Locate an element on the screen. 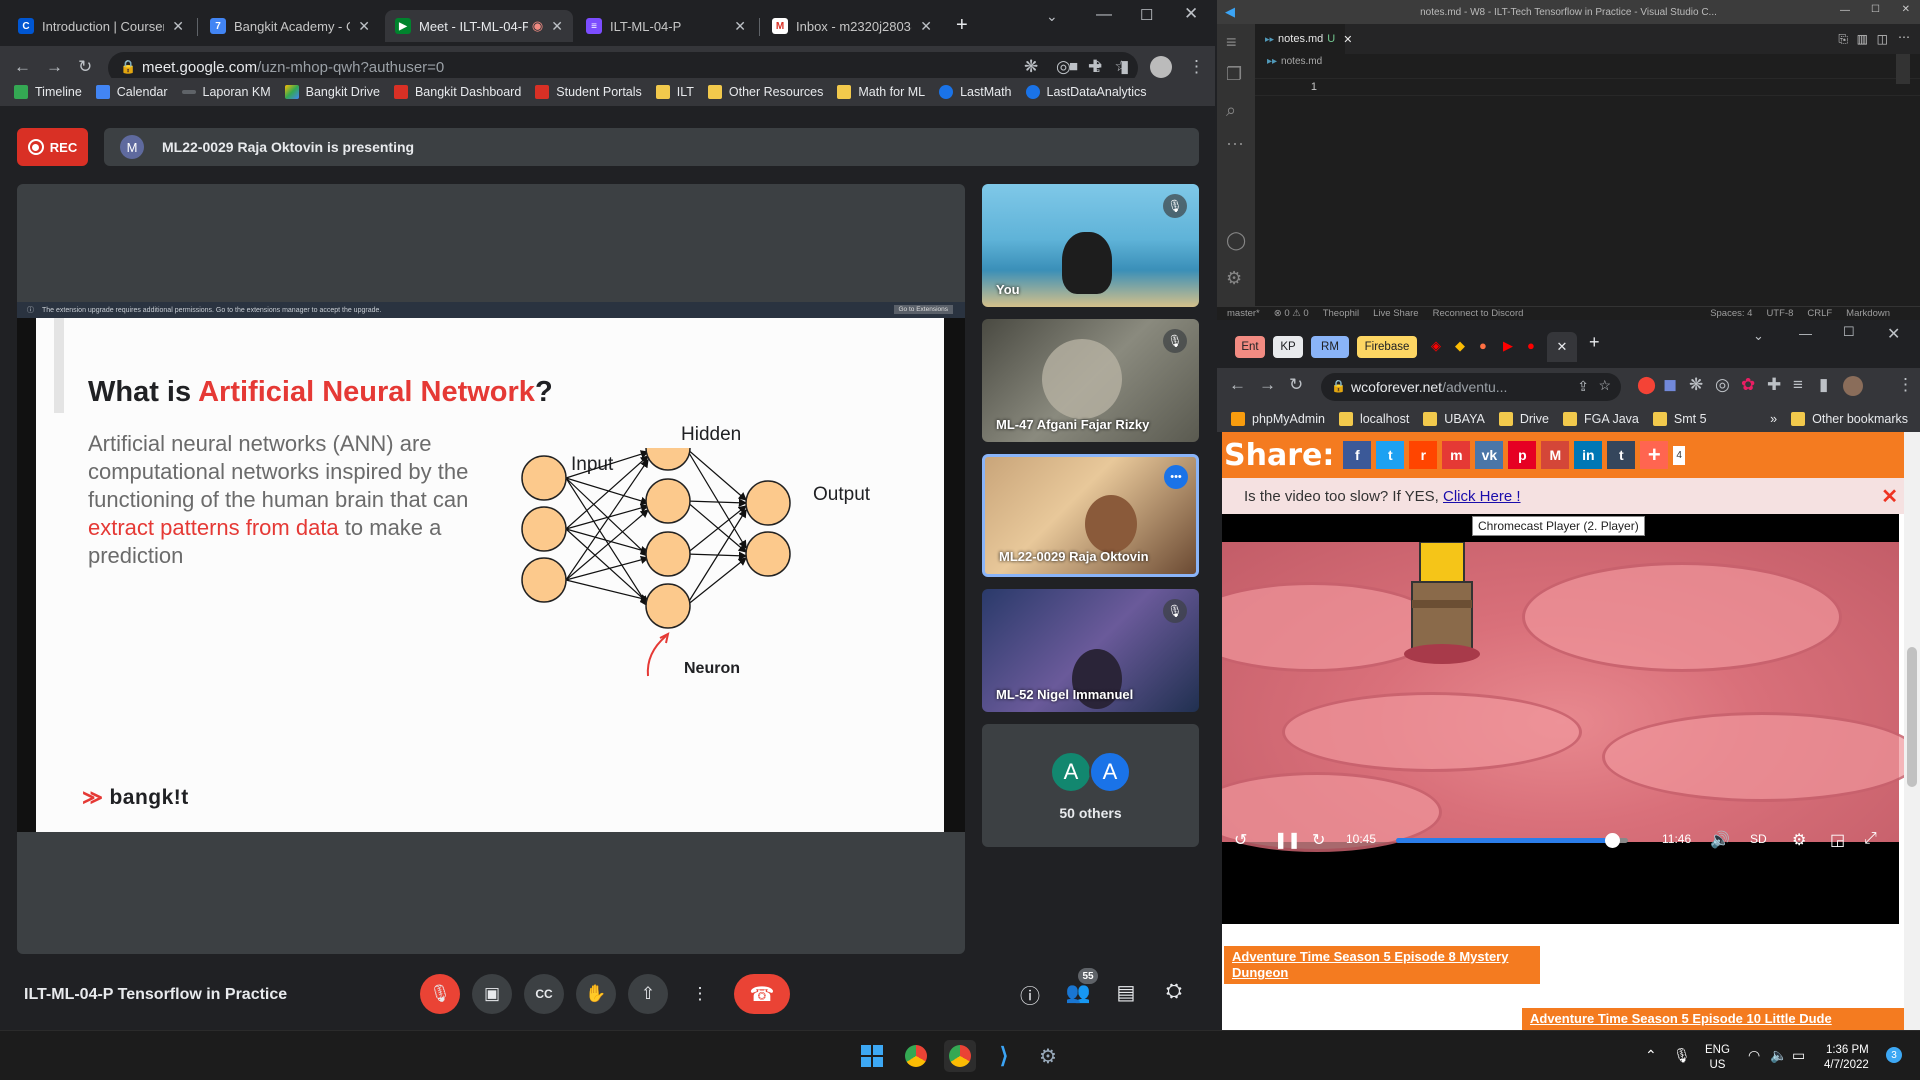 This screenshot has width=1920, height=1080. tumblr-icon: t is located at coordinates (1621, 455).